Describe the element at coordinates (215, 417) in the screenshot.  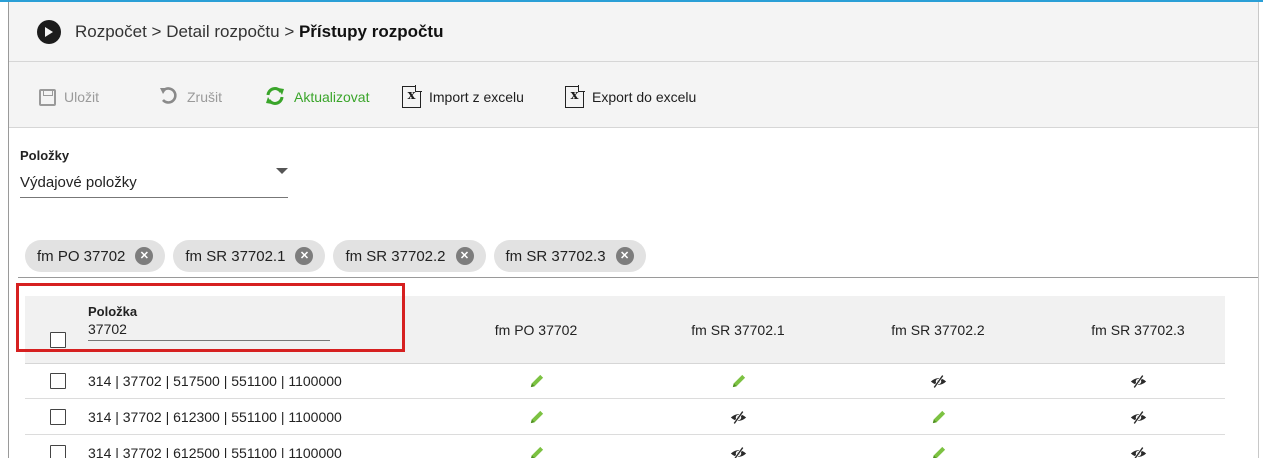
I see `row-item-label: 314 | 37702 | 612300 | 551100 | 1100000` at that location.